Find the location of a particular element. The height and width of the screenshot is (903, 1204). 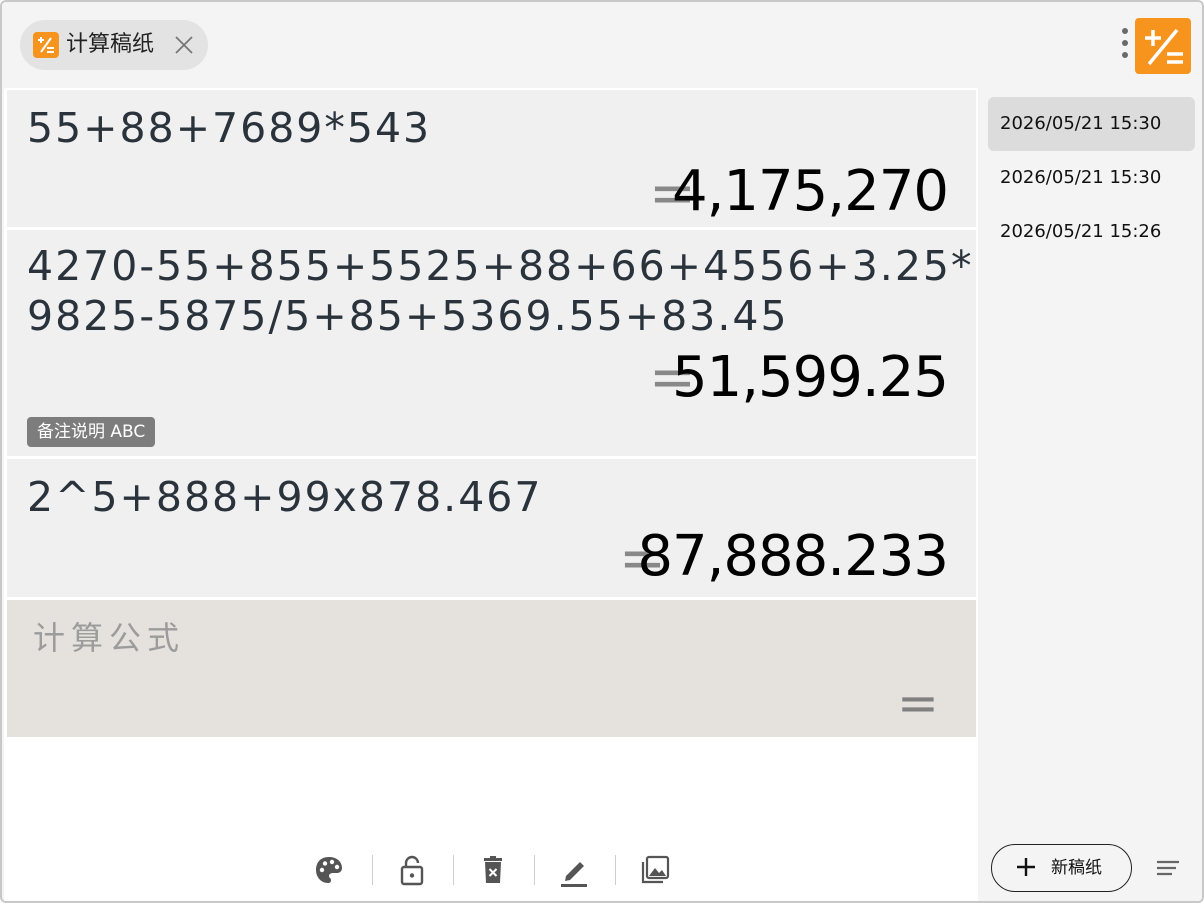

calc-card: 55+88+7689*543 = 4,175,270 is located at coordinates (491, 158).